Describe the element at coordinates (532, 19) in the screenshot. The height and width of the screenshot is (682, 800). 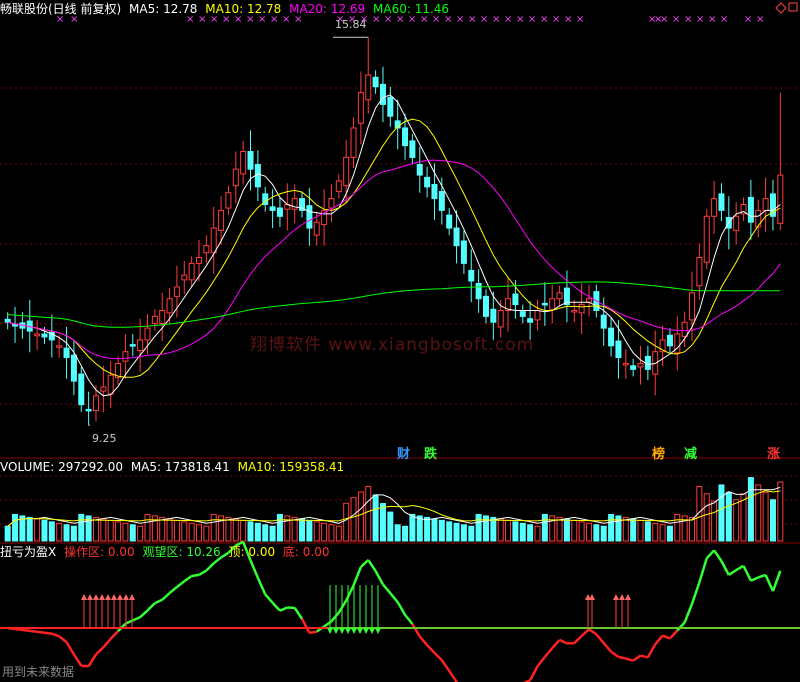
I see `signal-mark-28: ×` at that location.